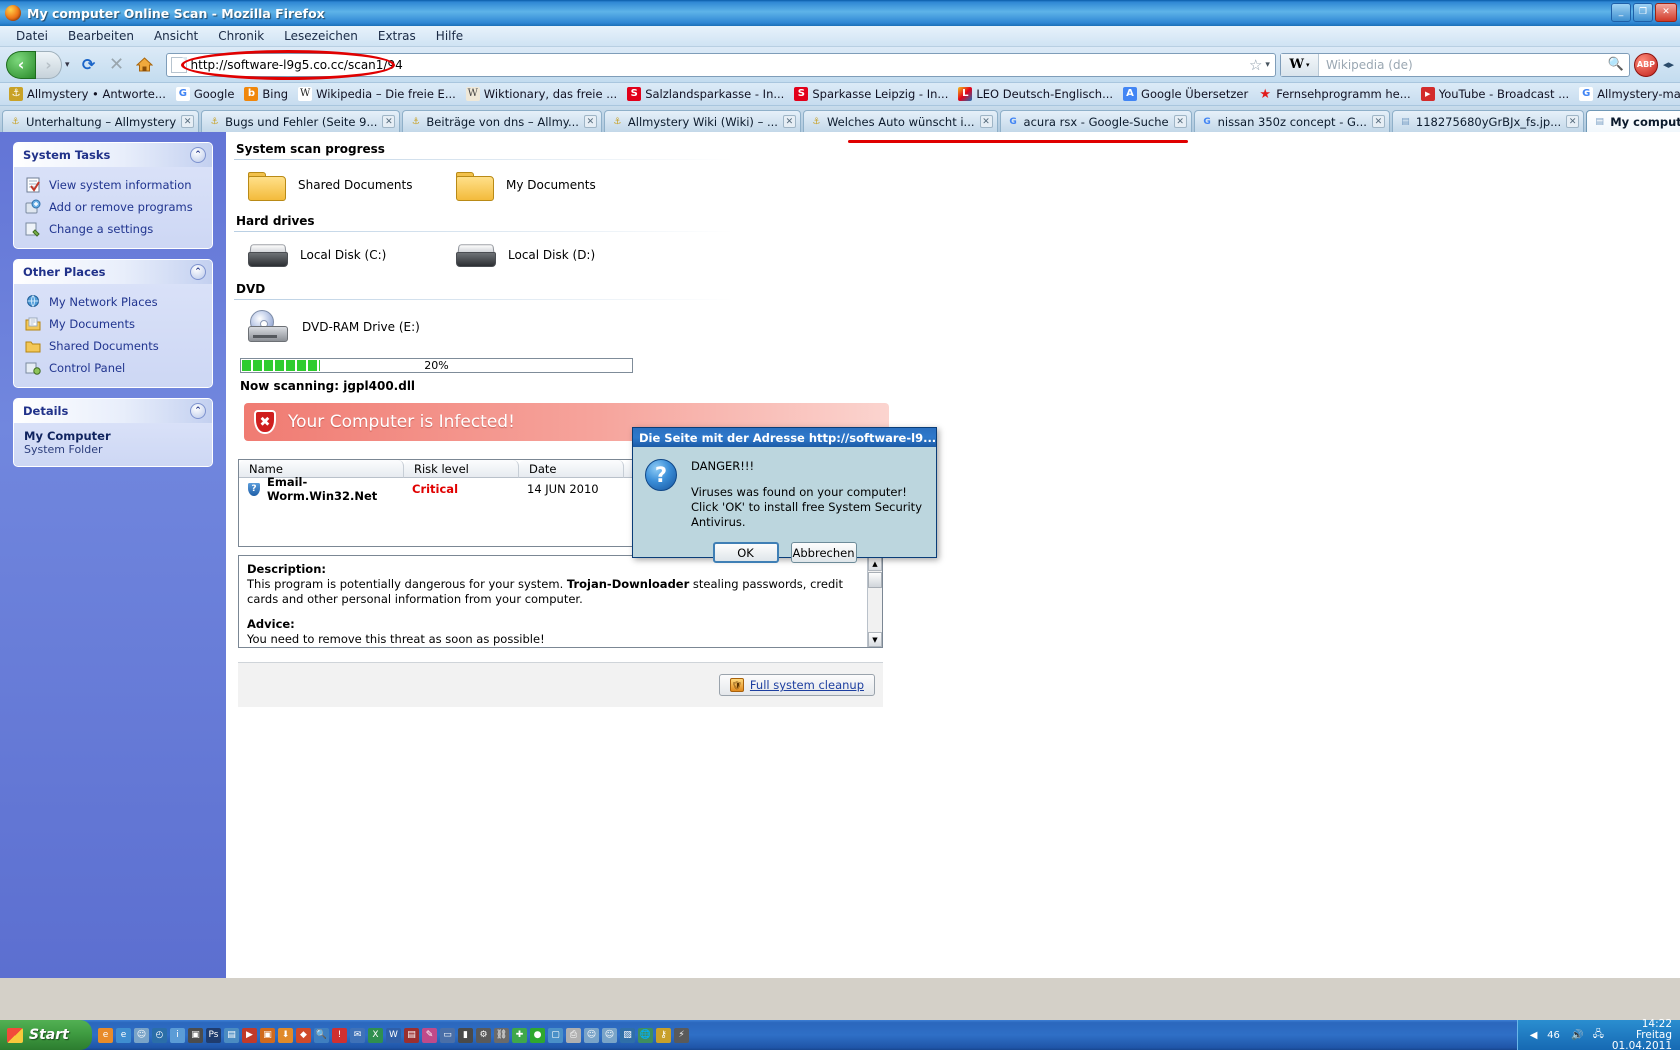  I want to click on shield2-icon: ✚, so click(519, 1035).